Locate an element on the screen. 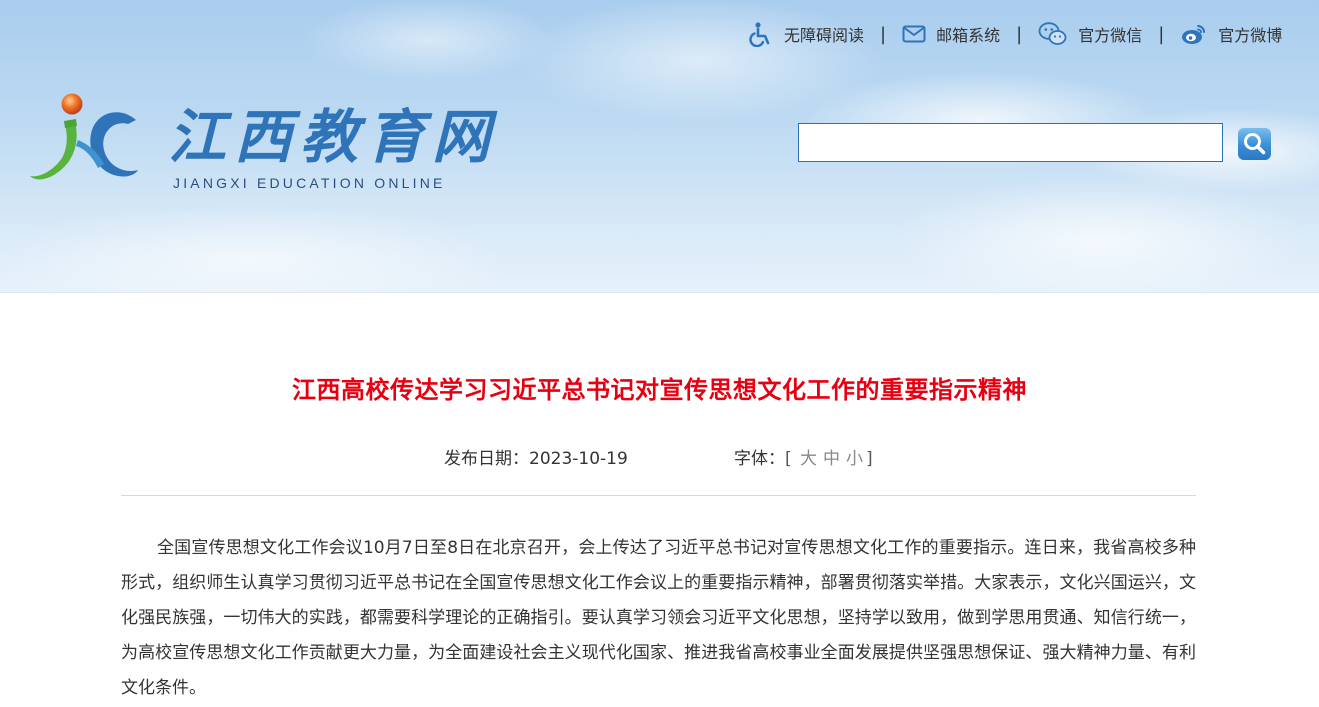  official-wechat-link: 官方微信 is located at coordinates (1090, 34).